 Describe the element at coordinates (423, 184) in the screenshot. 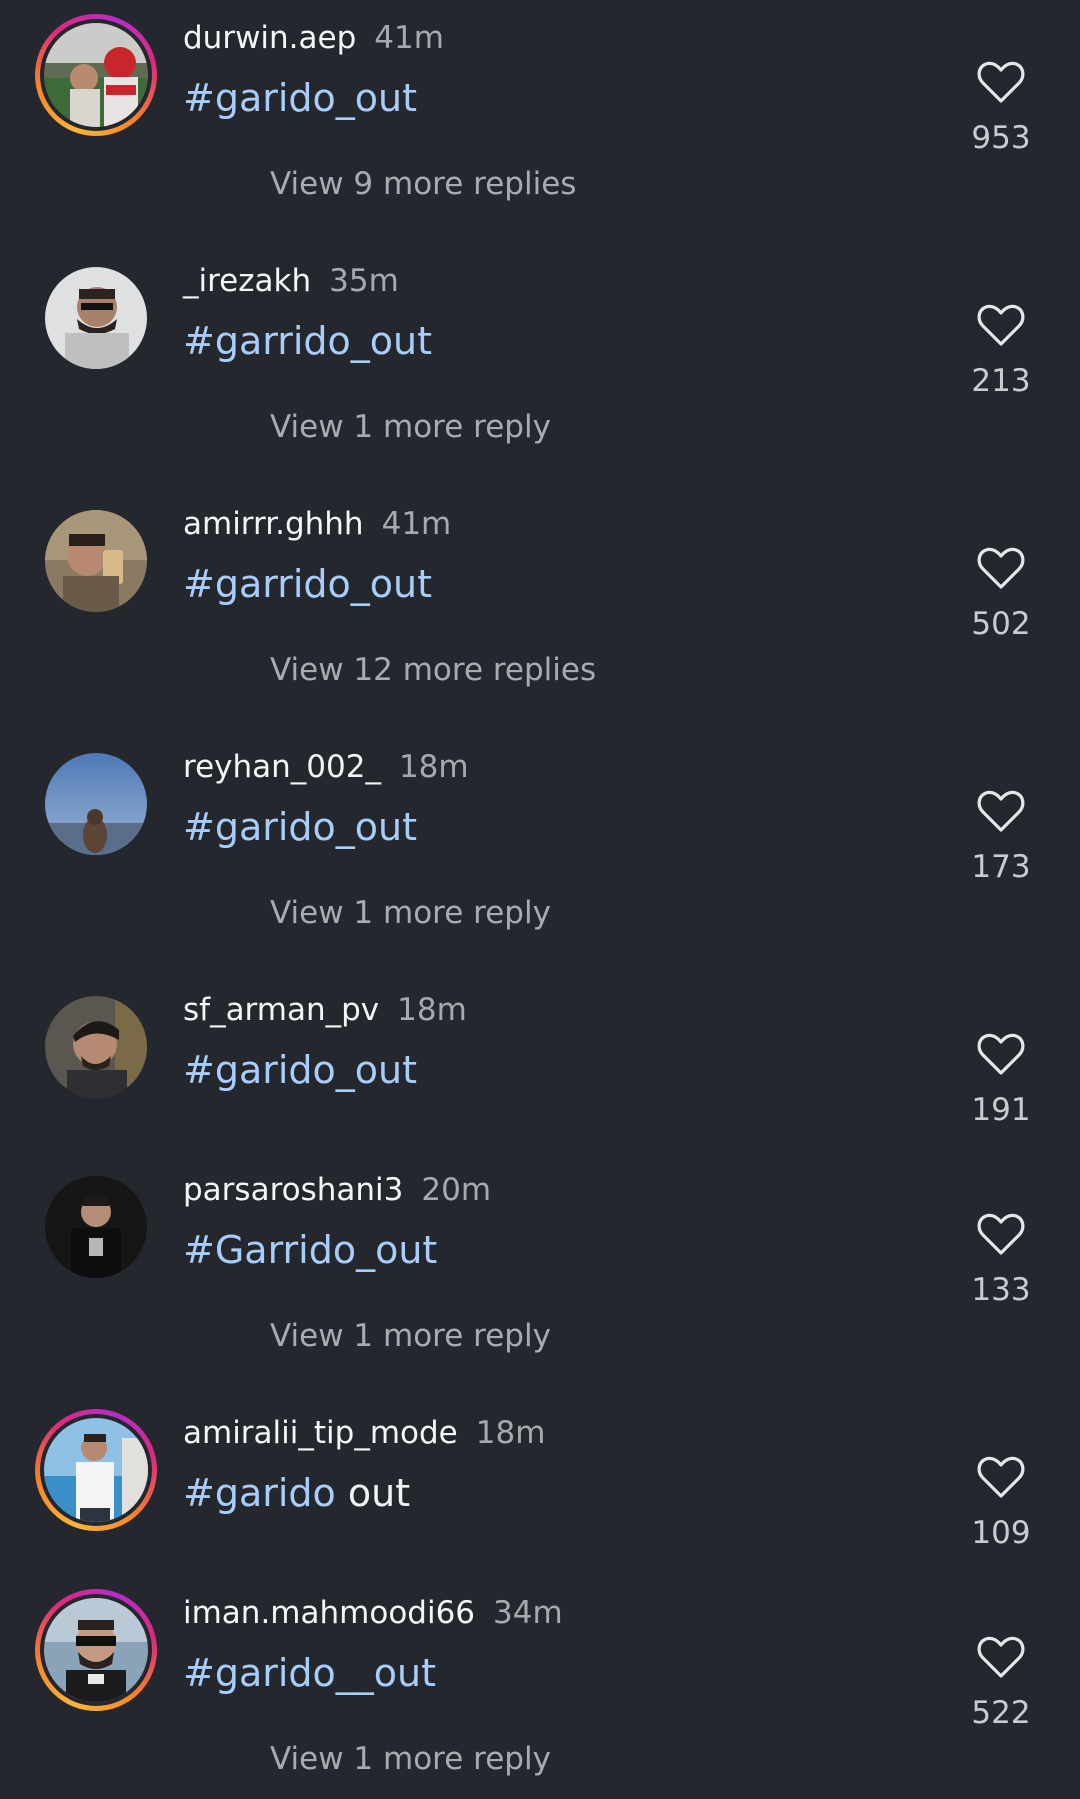

I see `view-replies-button: View 9 more replies` at that location.